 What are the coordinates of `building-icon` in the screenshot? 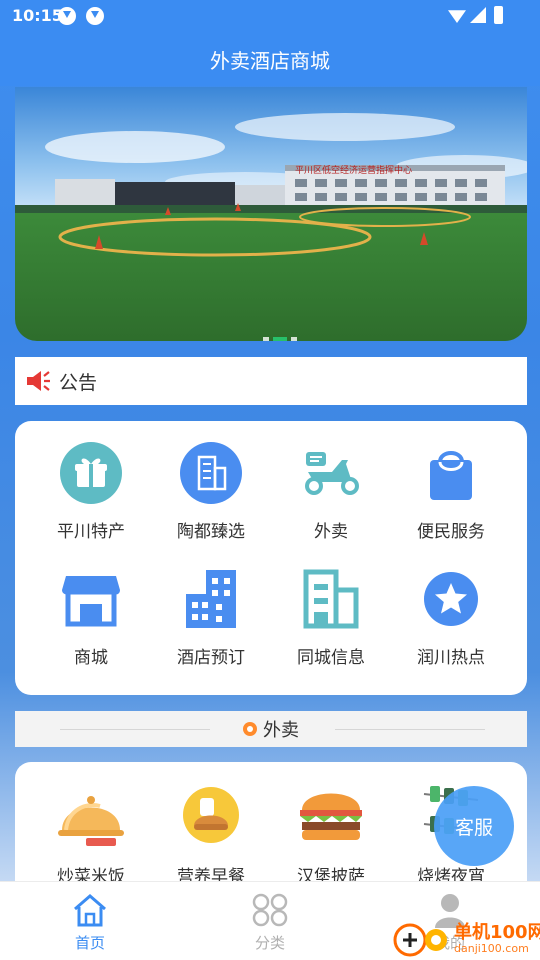 It's located at (211, 473).